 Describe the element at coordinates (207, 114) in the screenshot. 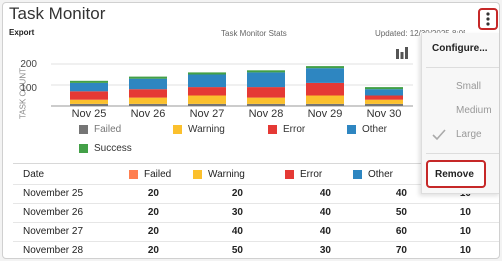

I see `x-tick-label: Nov 27` at that location.